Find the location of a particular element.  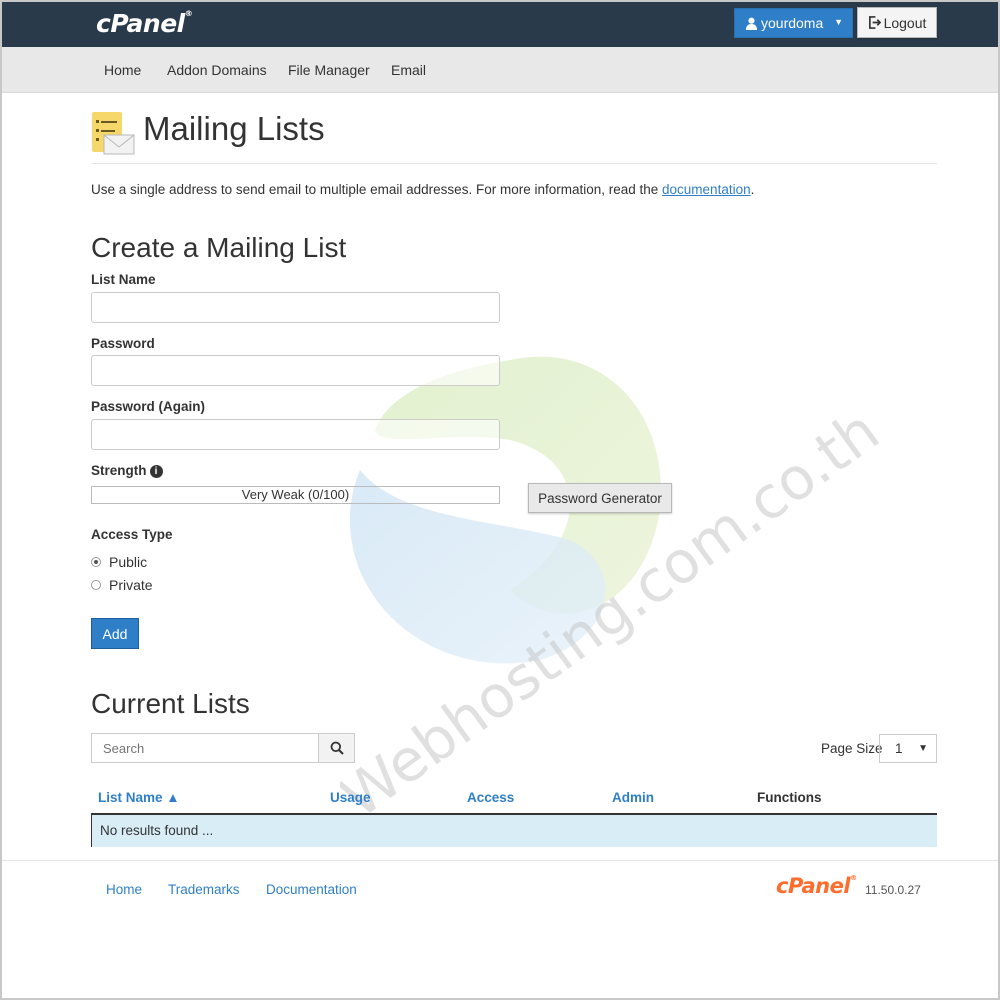

strength-label-row: Strength i is located at coordinates (127, 470).